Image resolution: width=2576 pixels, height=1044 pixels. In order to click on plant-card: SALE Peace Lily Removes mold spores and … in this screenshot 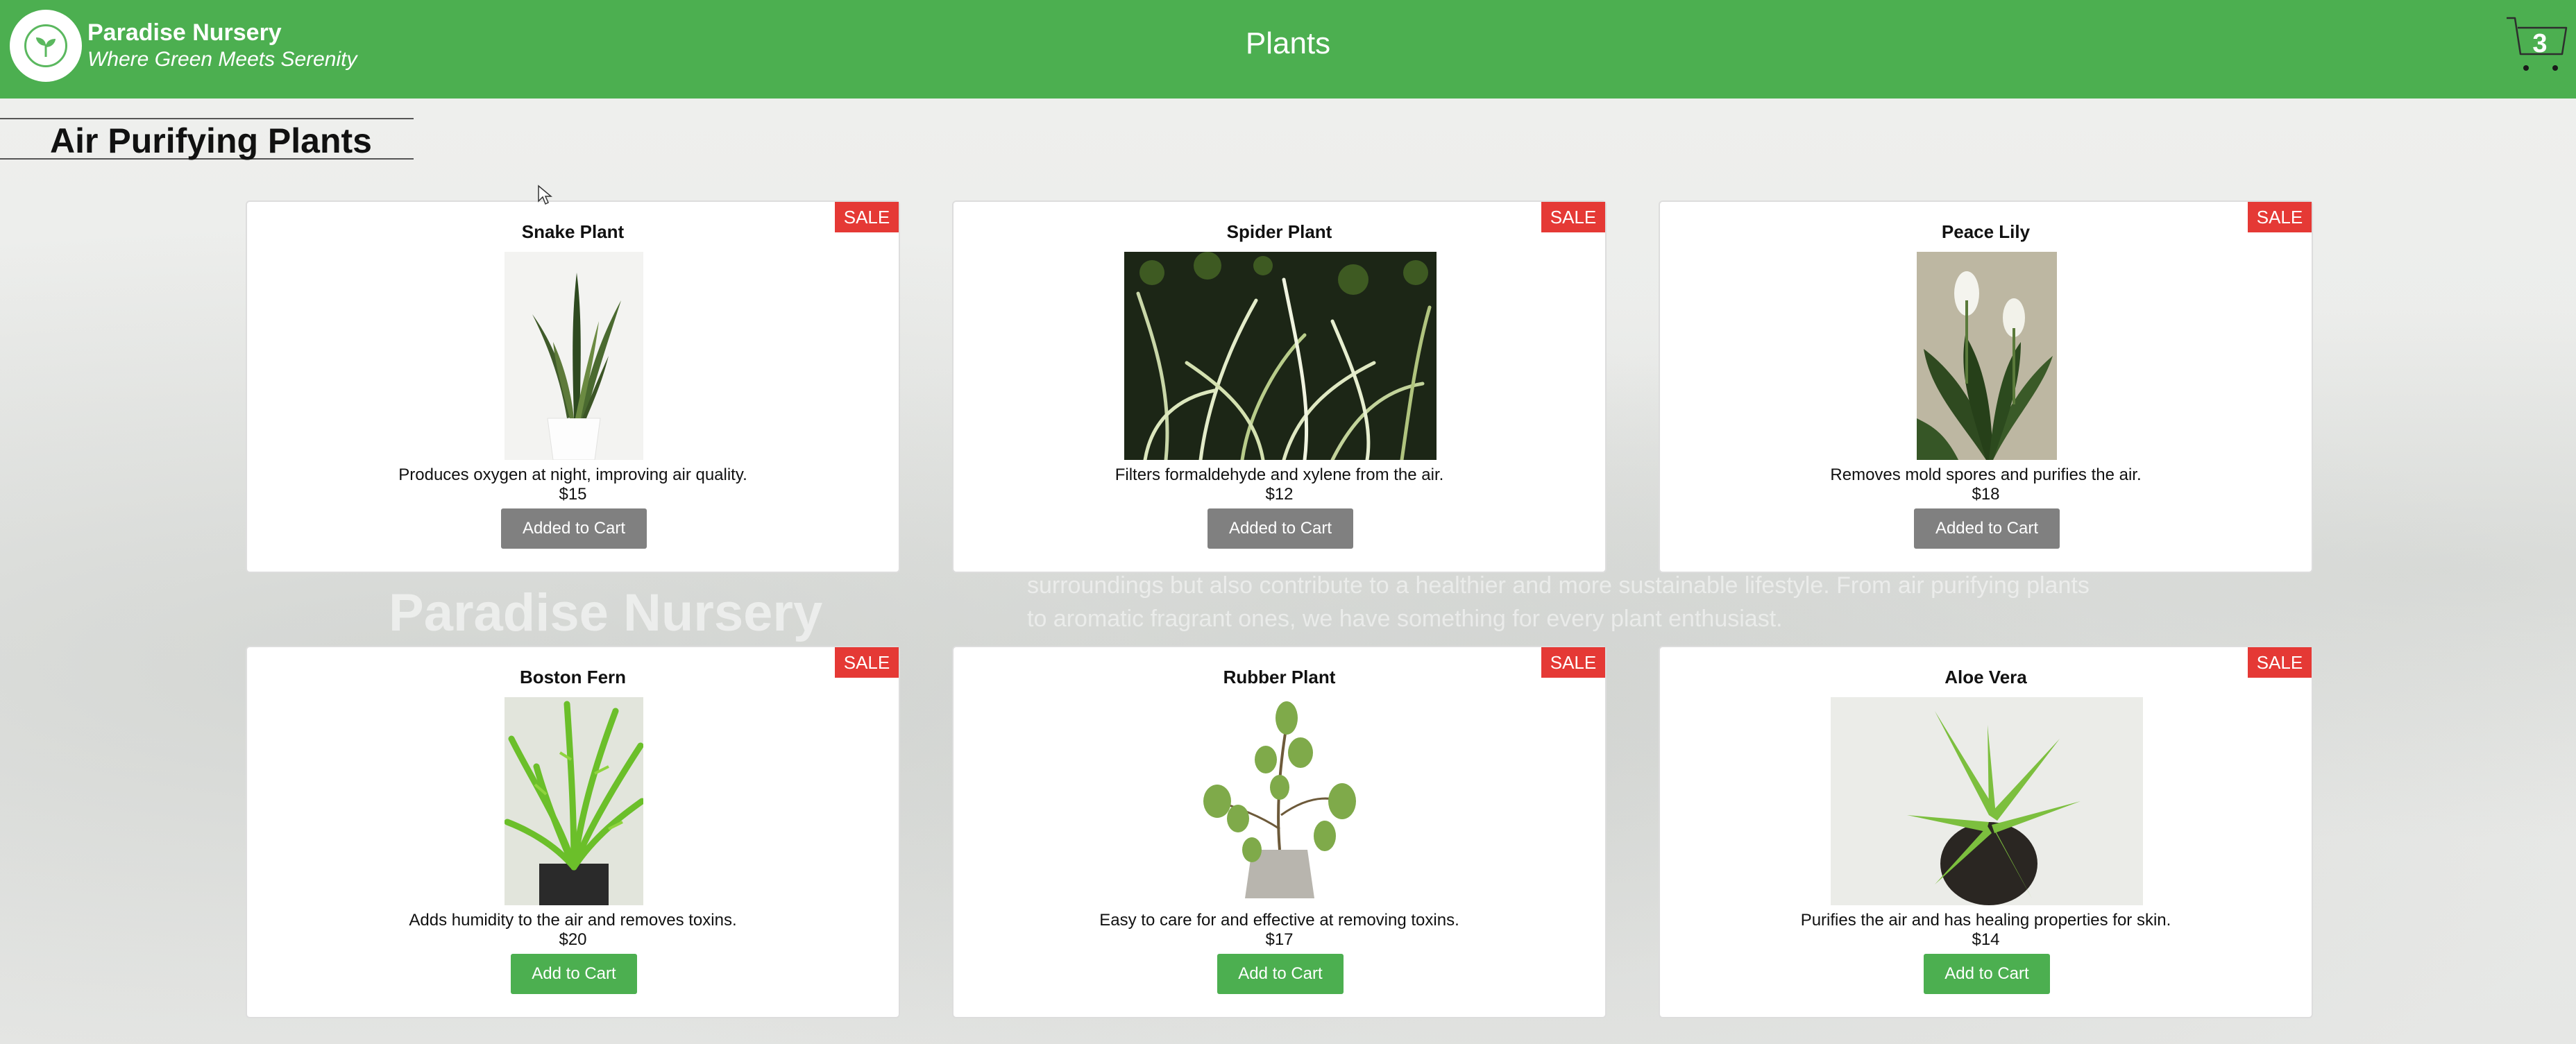, I will do `click(1986, 387)`.